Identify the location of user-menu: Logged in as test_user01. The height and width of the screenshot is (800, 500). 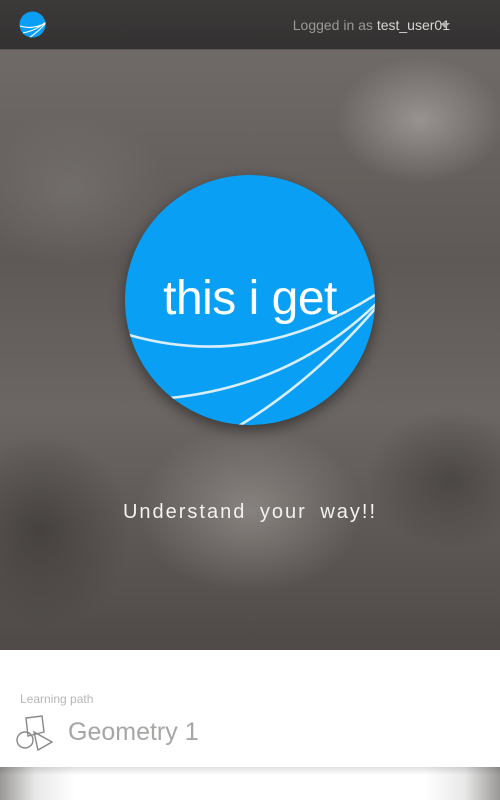
(371, 25).